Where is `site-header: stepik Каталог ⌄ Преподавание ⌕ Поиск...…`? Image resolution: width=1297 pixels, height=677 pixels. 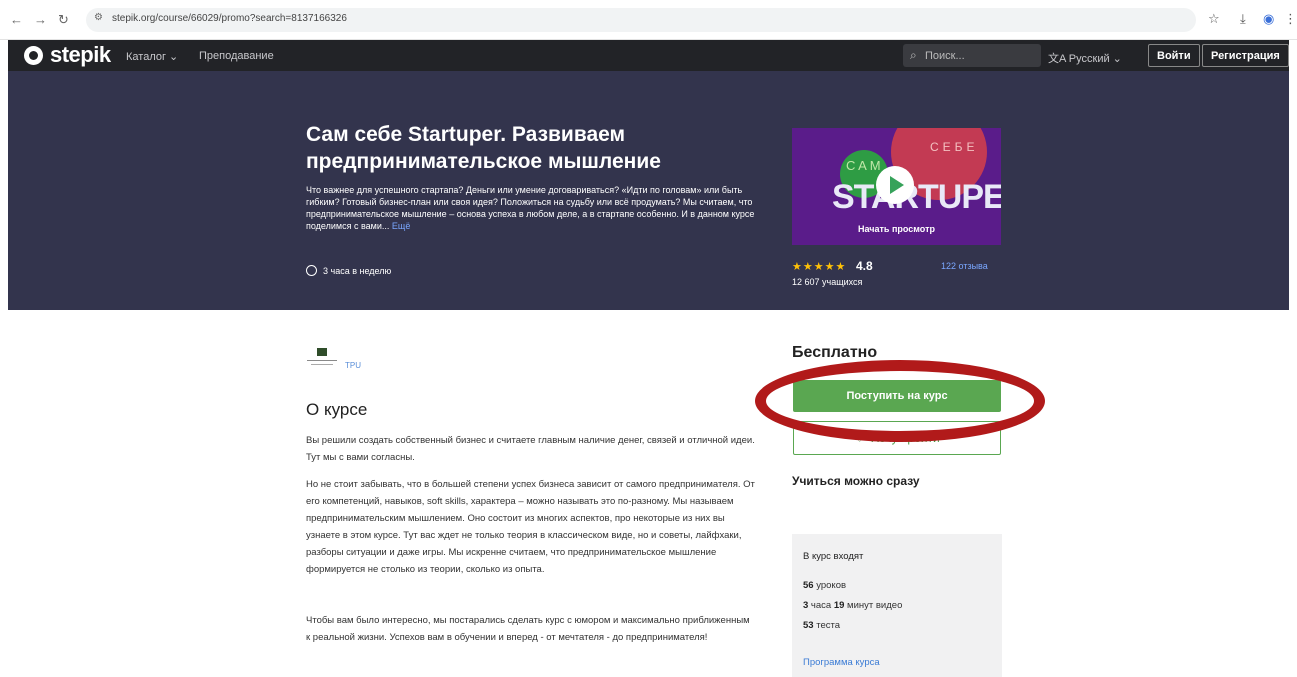 site-header: stepik Каталог ⌄ Преподавание ⌕ Поиск...… is located at coordinates (648, 55).